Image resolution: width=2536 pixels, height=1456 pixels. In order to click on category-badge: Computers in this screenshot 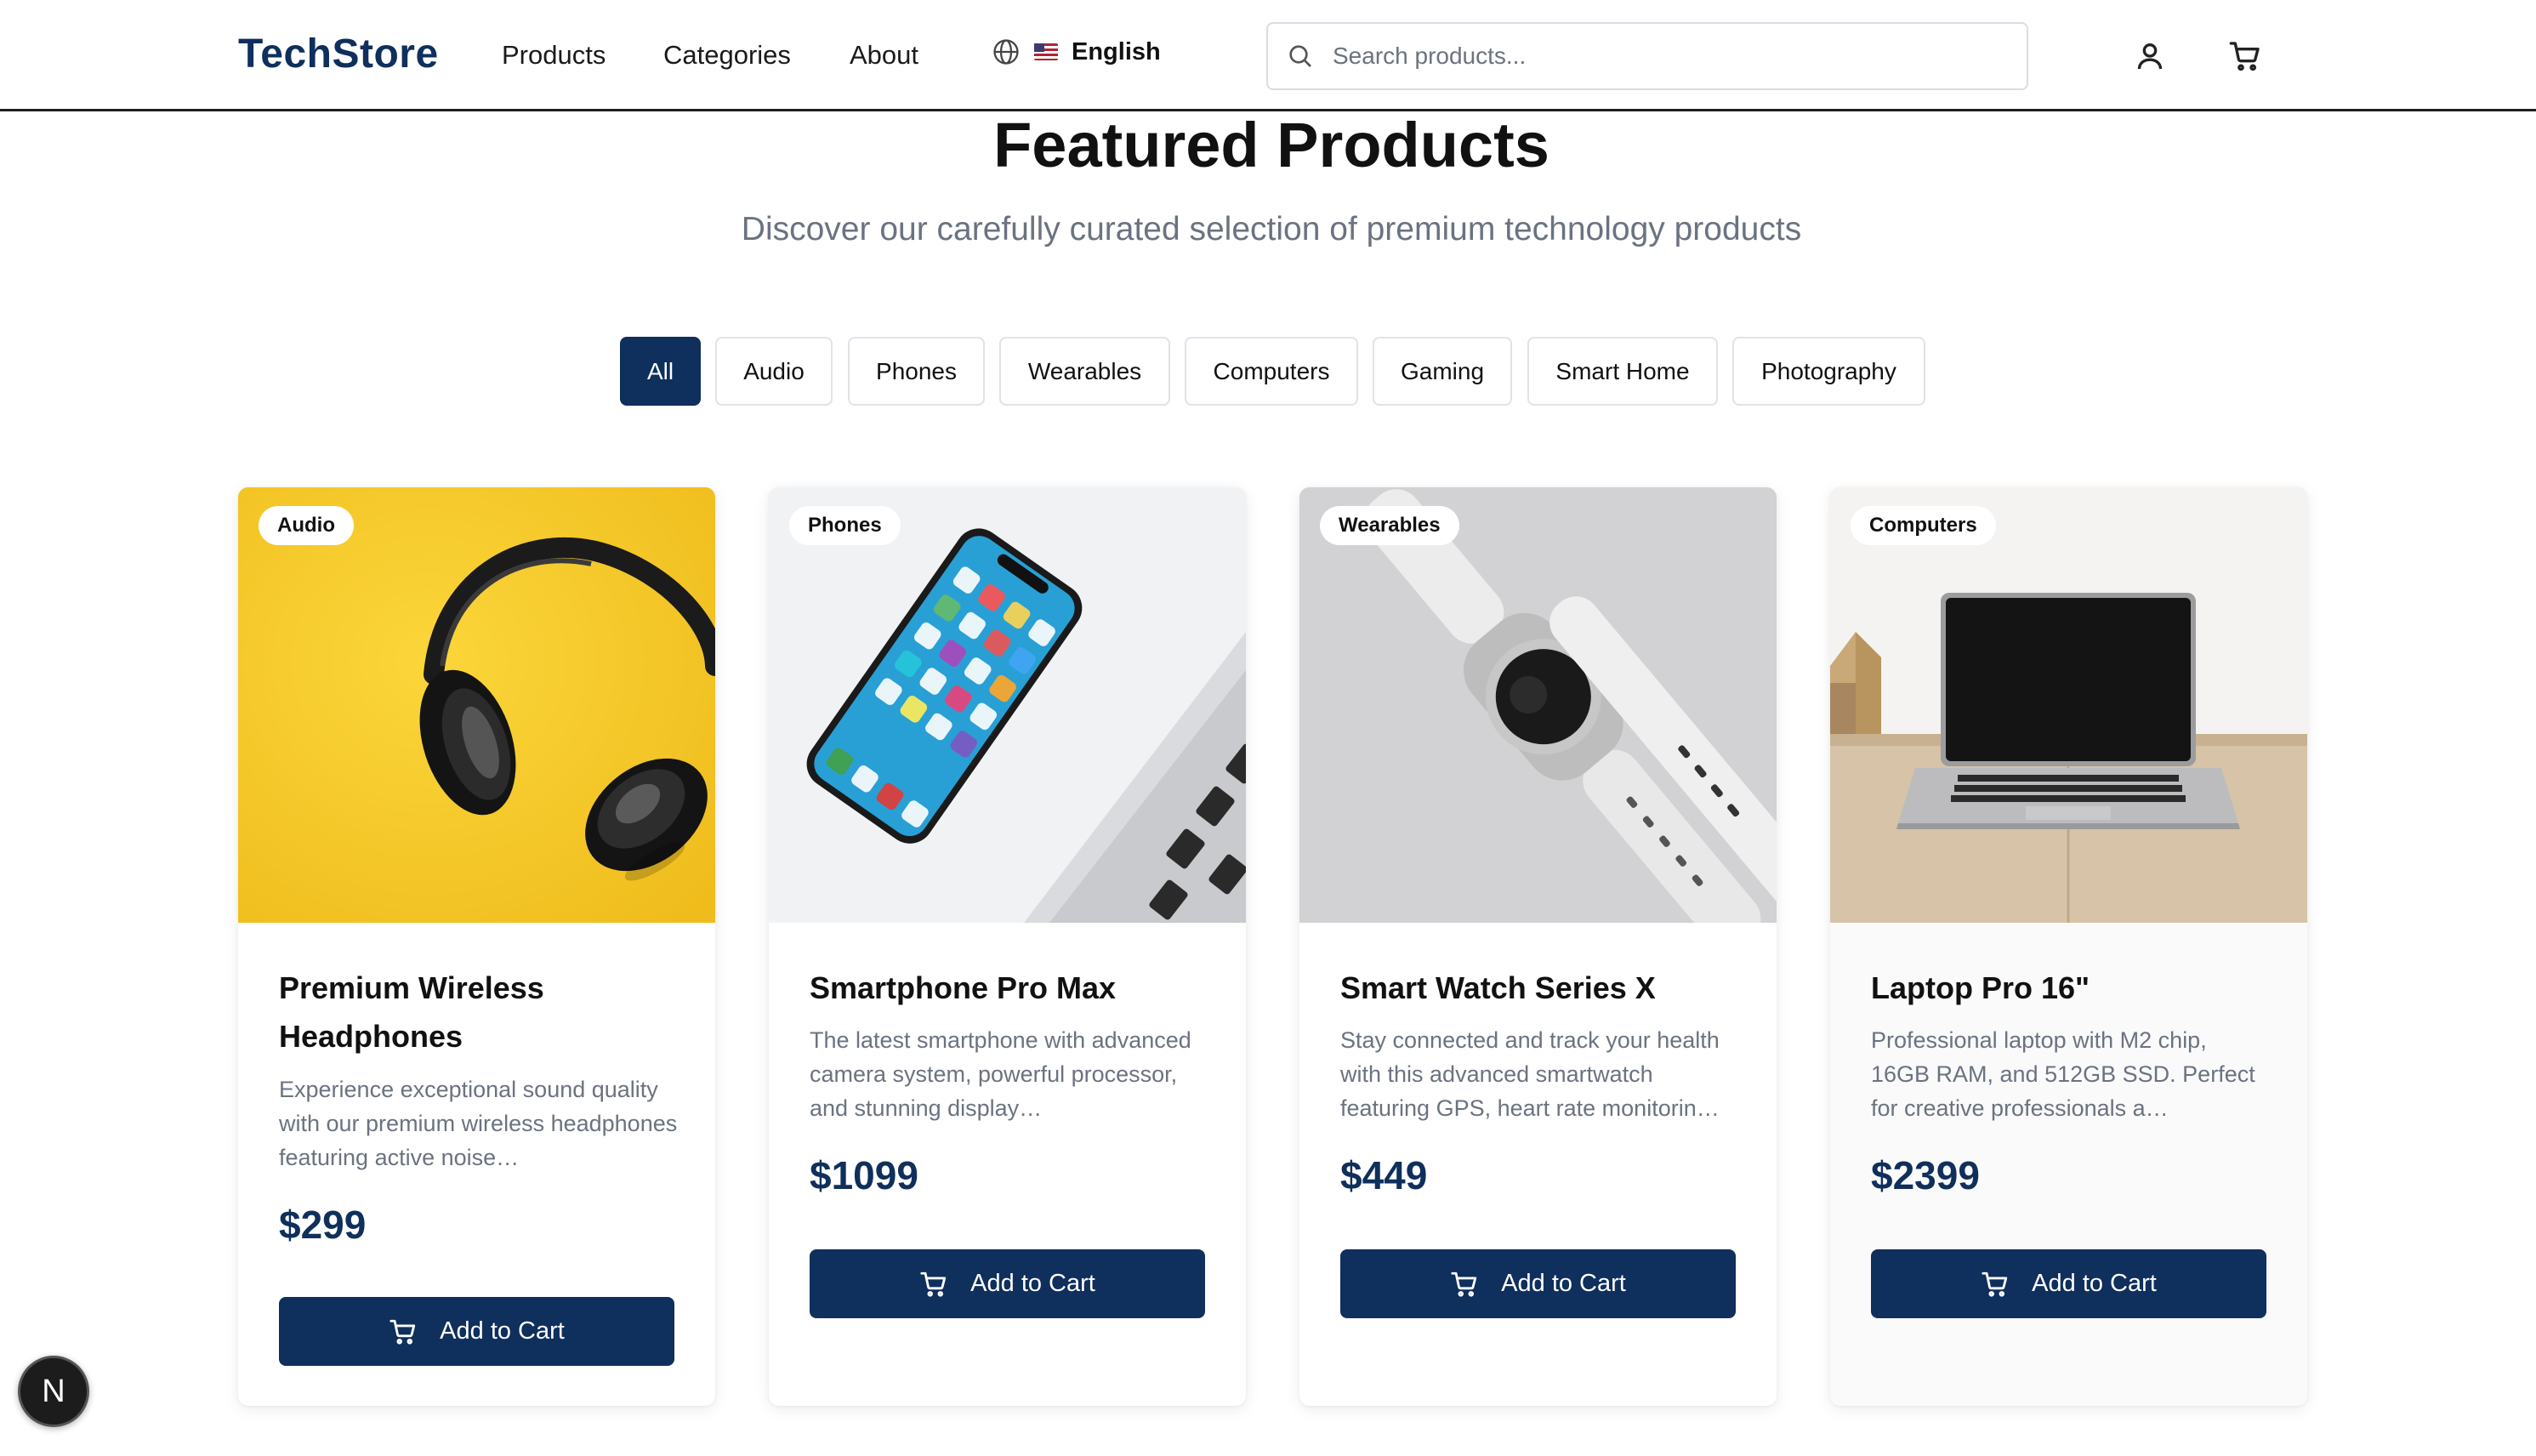, I will do `click(1923, 525)`.